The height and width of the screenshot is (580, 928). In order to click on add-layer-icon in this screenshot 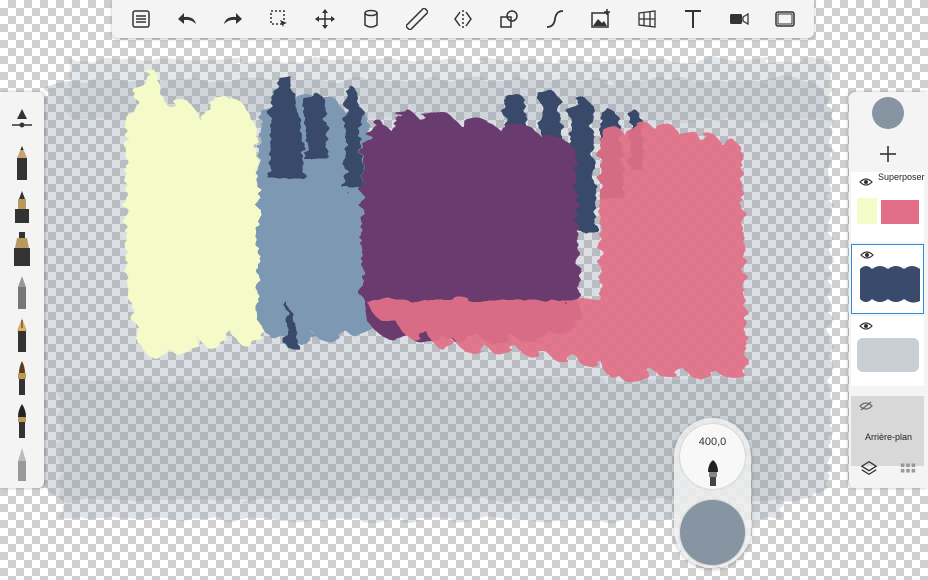, I will do `click(888, 154)`.